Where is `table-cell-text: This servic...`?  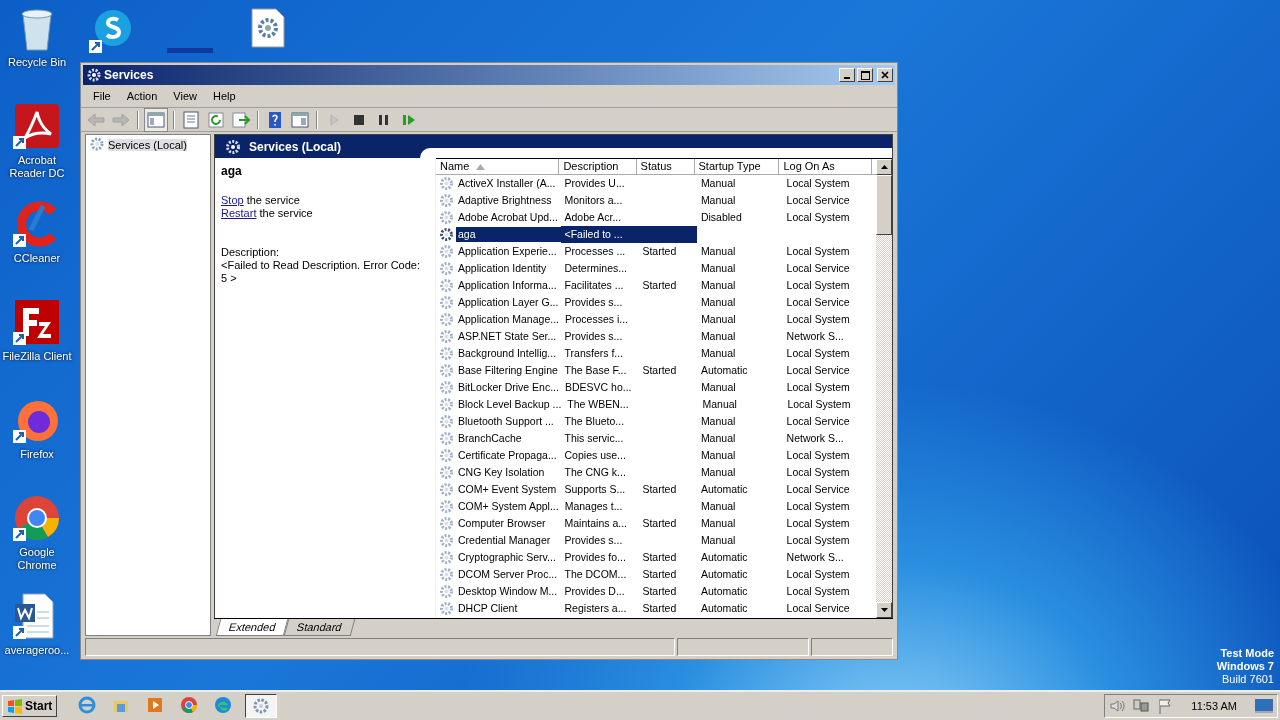
table-cell-text: This servic... is located at coordinates (594, 438).